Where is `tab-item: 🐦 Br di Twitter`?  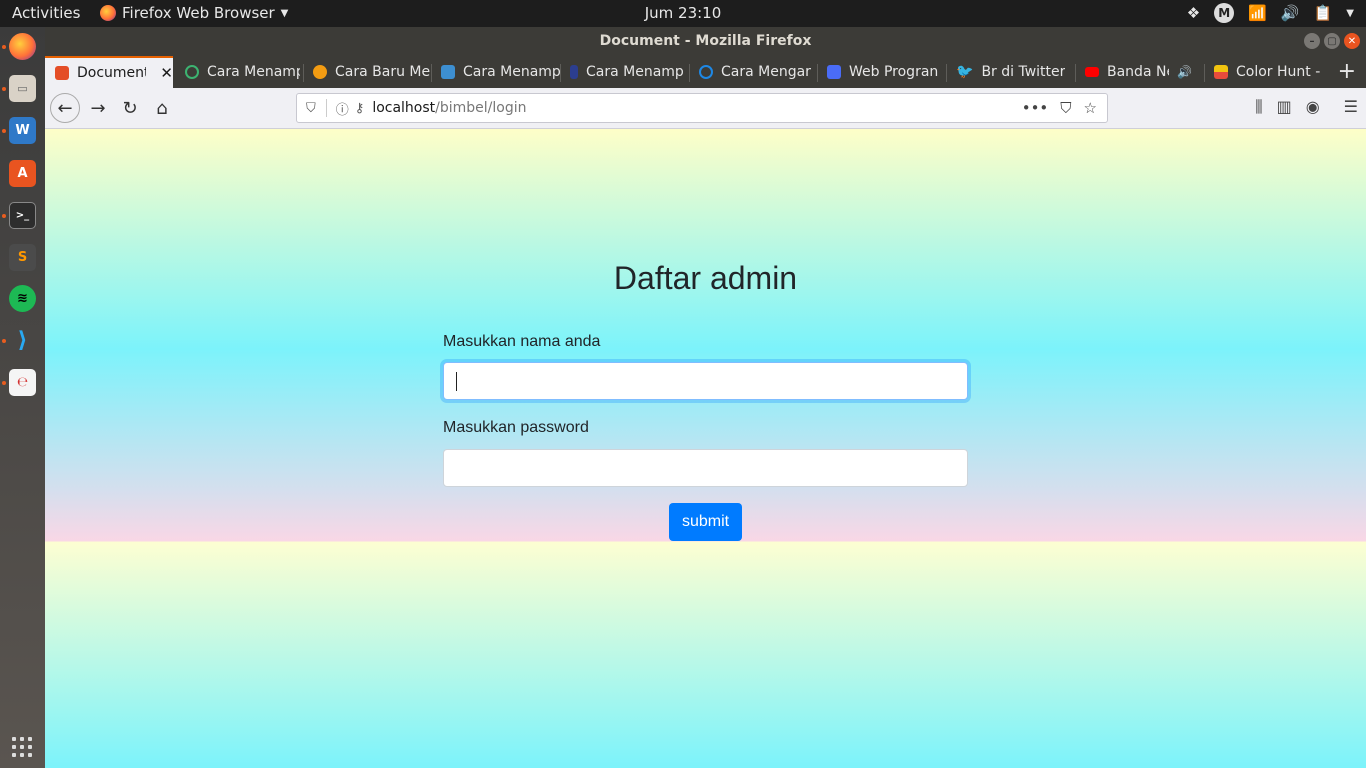 tab-item: 🐦 Br di Twitter is located at coordinates (1010, 72).